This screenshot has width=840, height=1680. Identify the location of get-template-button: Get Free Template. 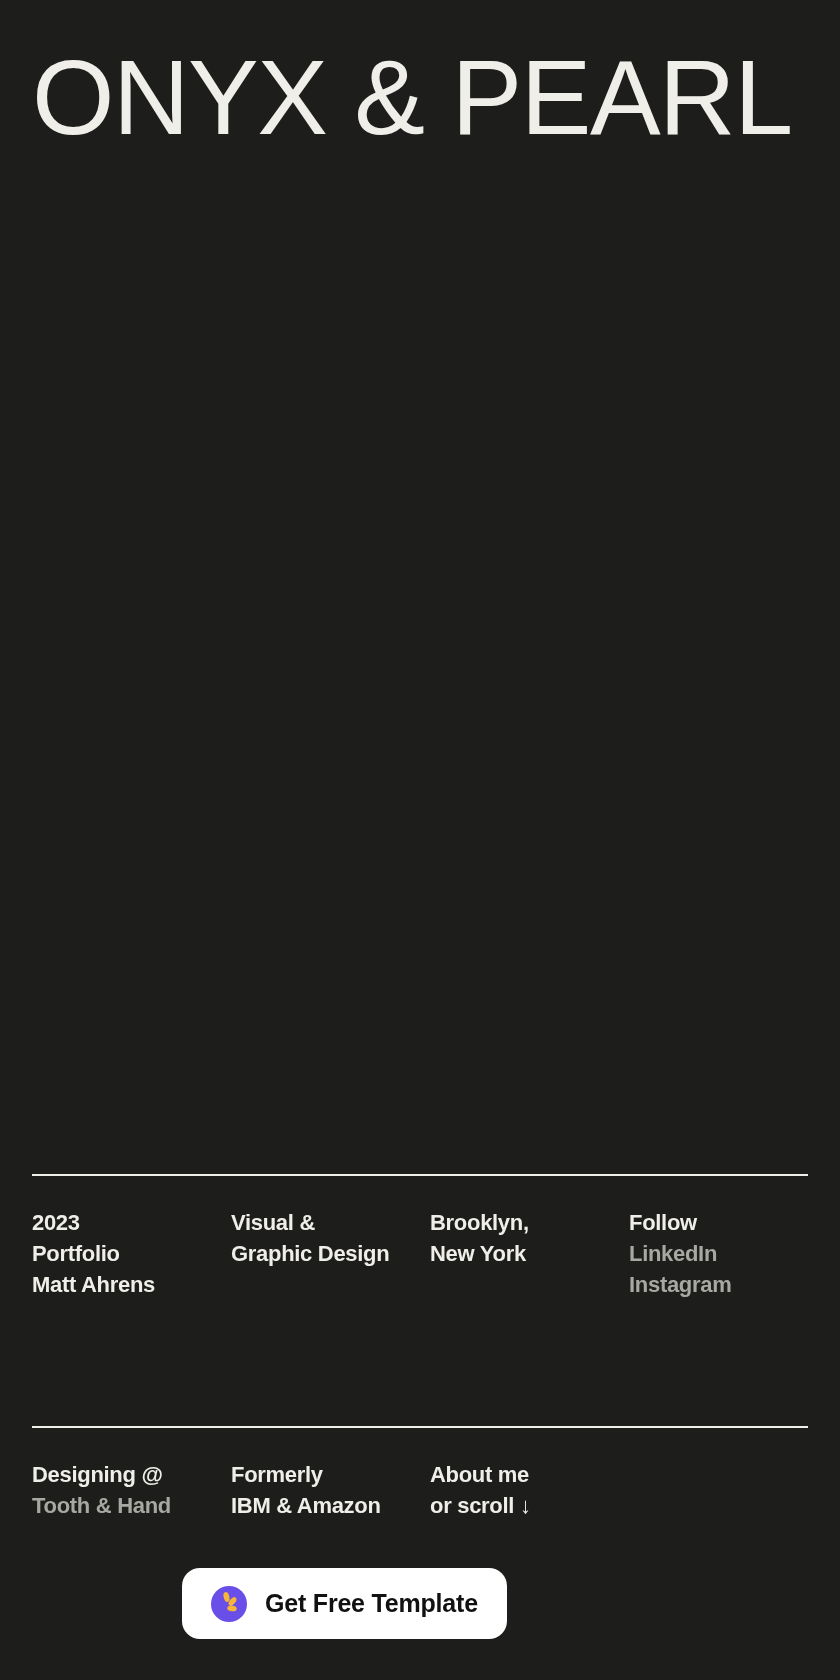
(344, 1603).